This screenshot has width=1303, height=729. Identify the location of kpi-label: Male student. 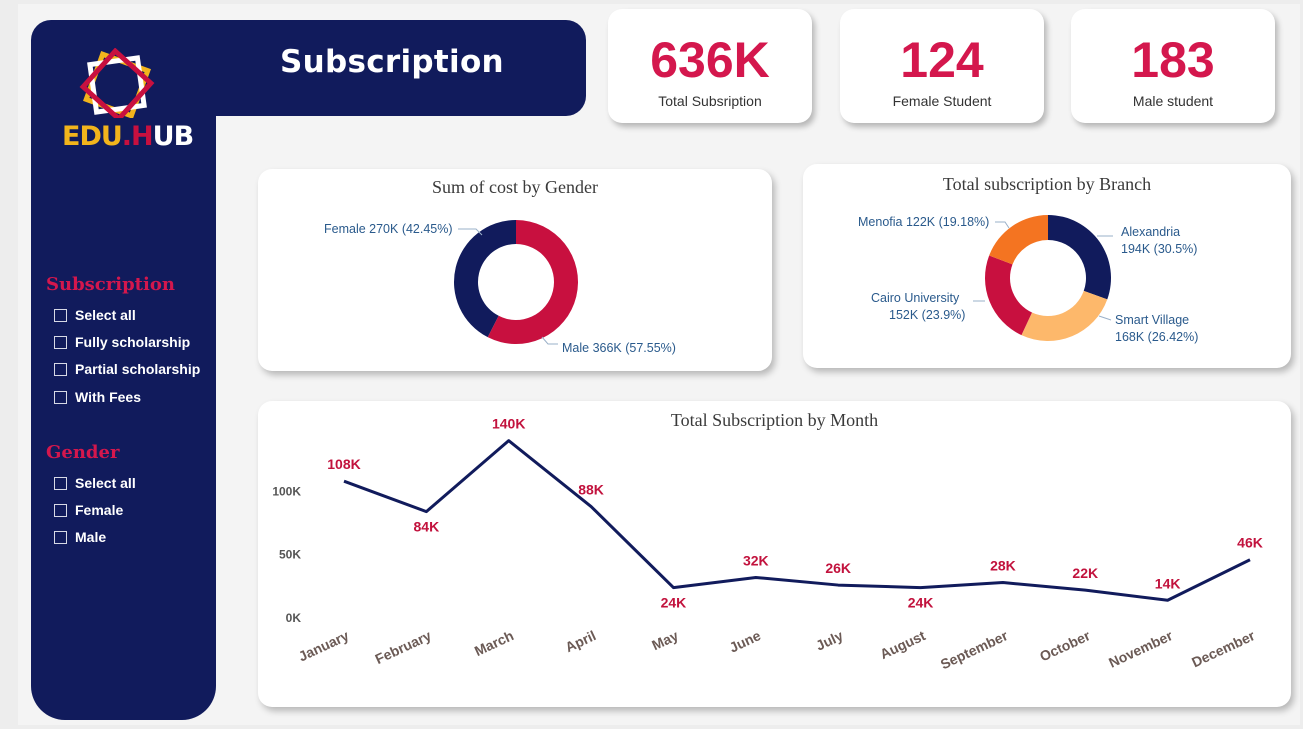
(1173, 101).